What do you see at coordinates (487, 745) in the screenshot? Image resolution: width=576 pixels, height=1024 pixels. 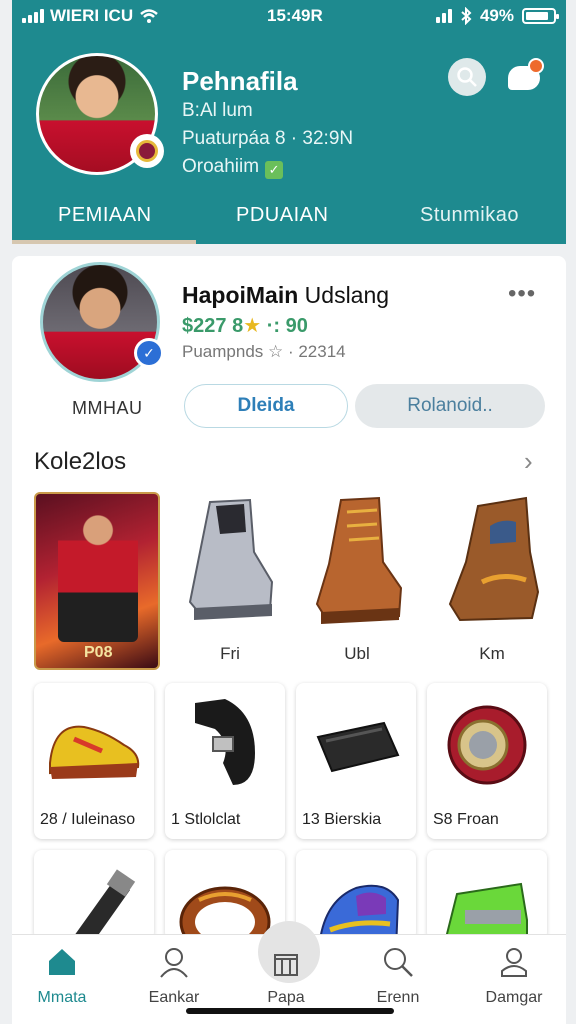 I see `ring-icon` at bounding box center [487, 745].